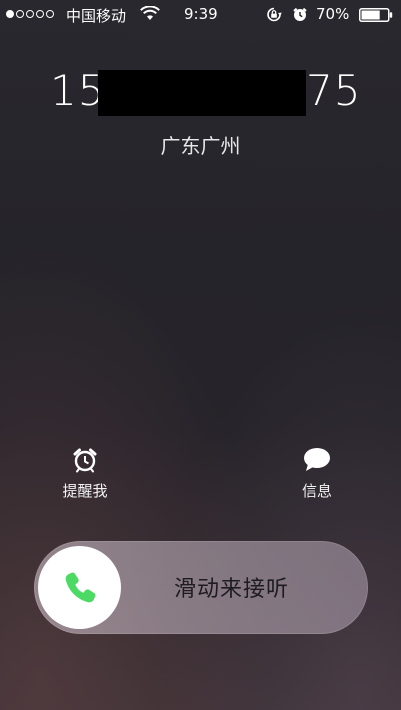 The width and height of the screenshot is (401, 710). Describe the element at coordinates (96, 16) in the screenshot. I see `carrier-name: 中国移动` at that location.